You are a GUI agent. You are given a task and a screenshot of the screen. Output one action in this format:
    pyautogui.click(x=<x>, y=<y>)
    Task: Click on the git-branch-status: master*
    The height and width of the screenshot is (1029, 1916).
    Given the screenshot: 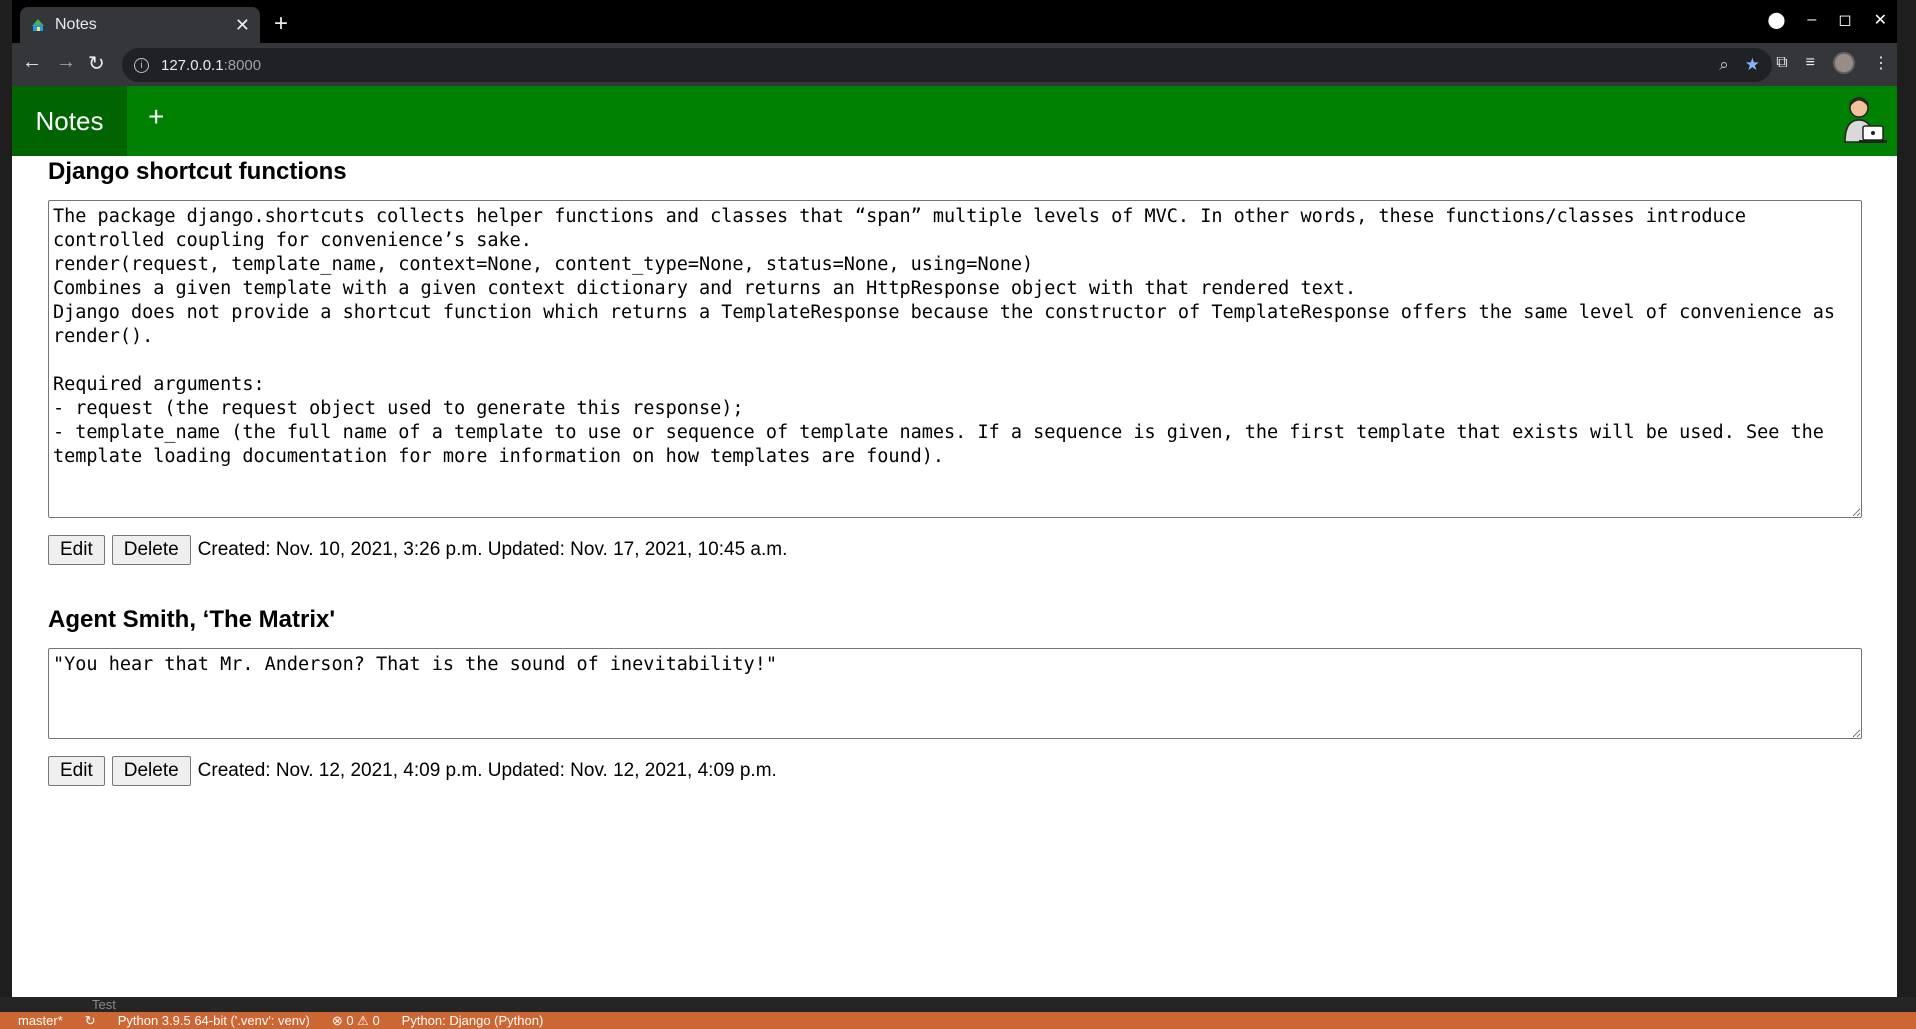 What is the action you would take?
    pyautogui.click(x=40, y=1020)
    